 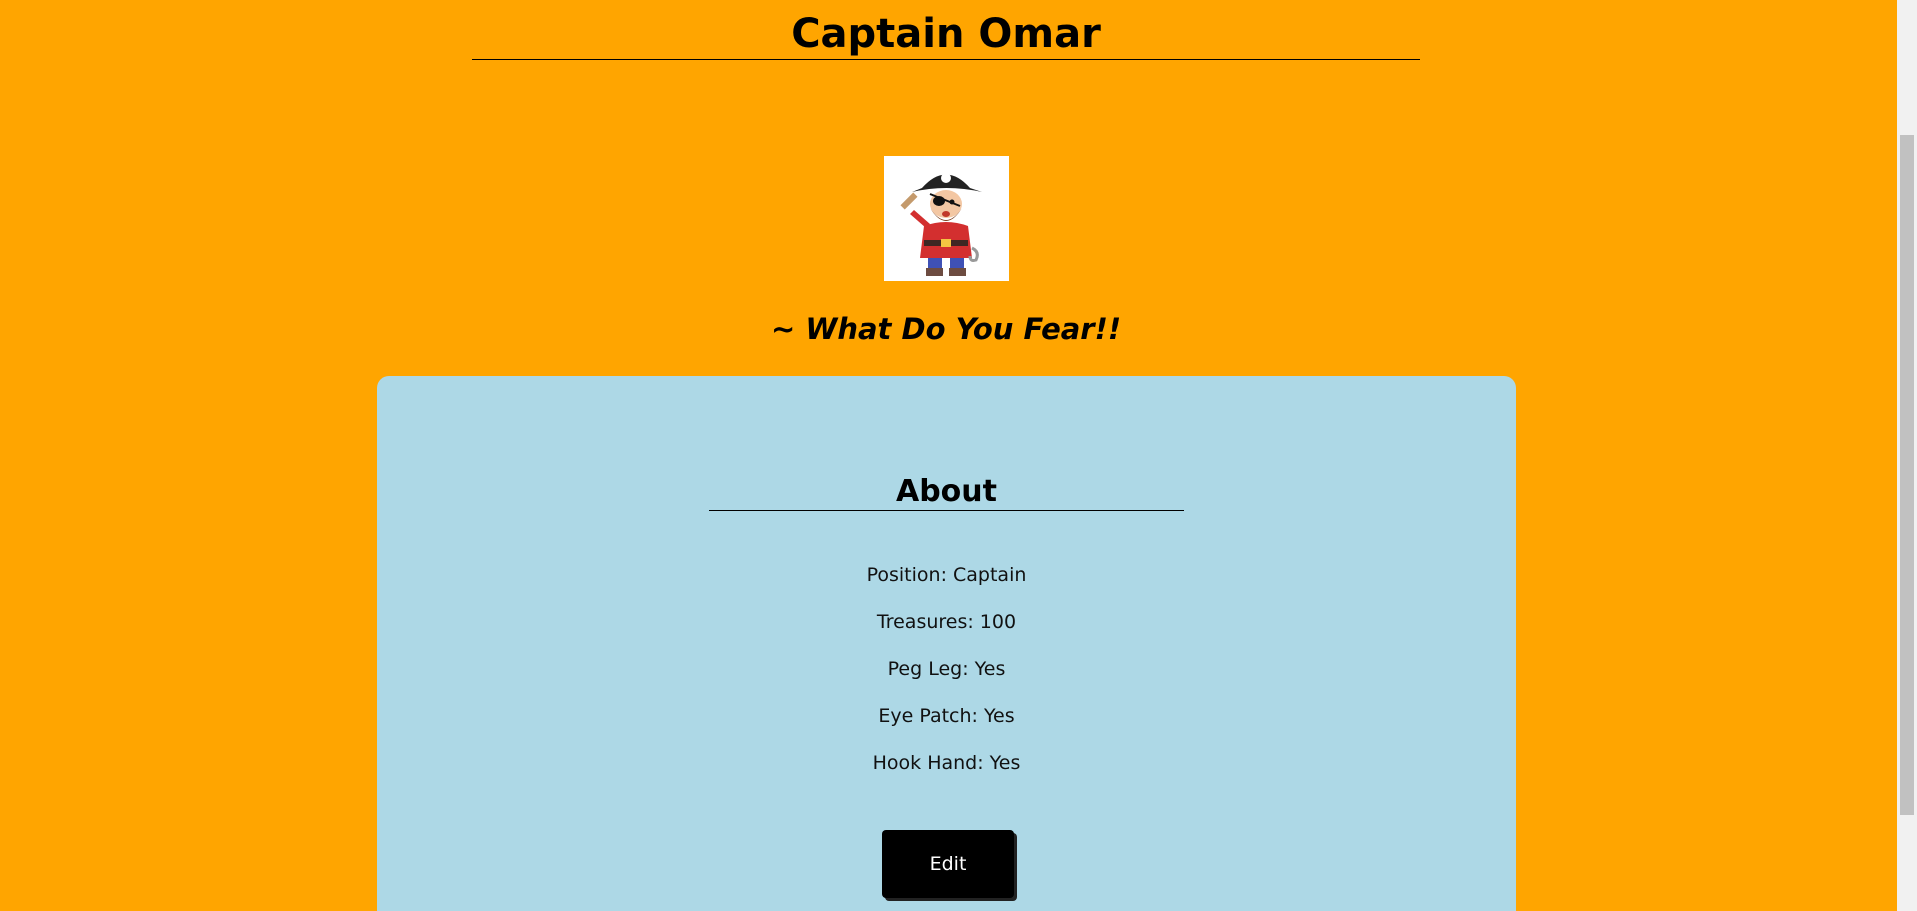 What do you see at coordinates (946, 59) in the screenshot?
I see `title-divider` at bounding box center [946, 59].